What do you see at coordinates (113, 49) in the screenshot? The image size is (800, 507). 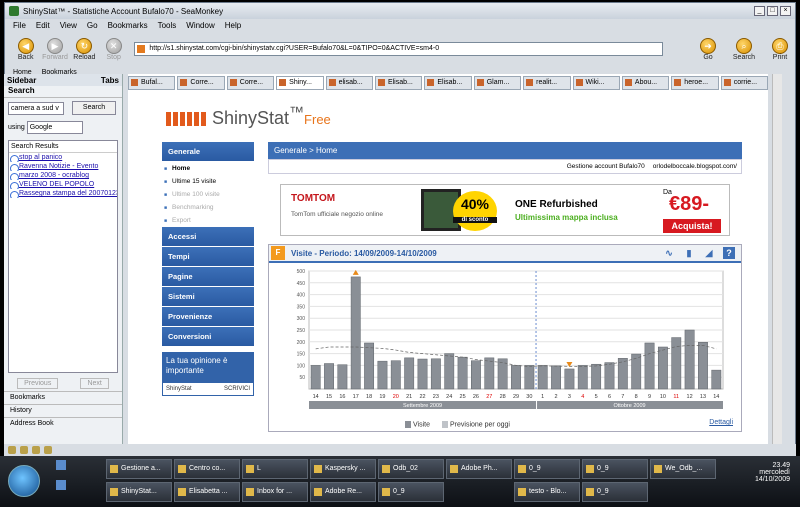 I see `stop-button: ✕ Stop` at bounding box center [113, 49].